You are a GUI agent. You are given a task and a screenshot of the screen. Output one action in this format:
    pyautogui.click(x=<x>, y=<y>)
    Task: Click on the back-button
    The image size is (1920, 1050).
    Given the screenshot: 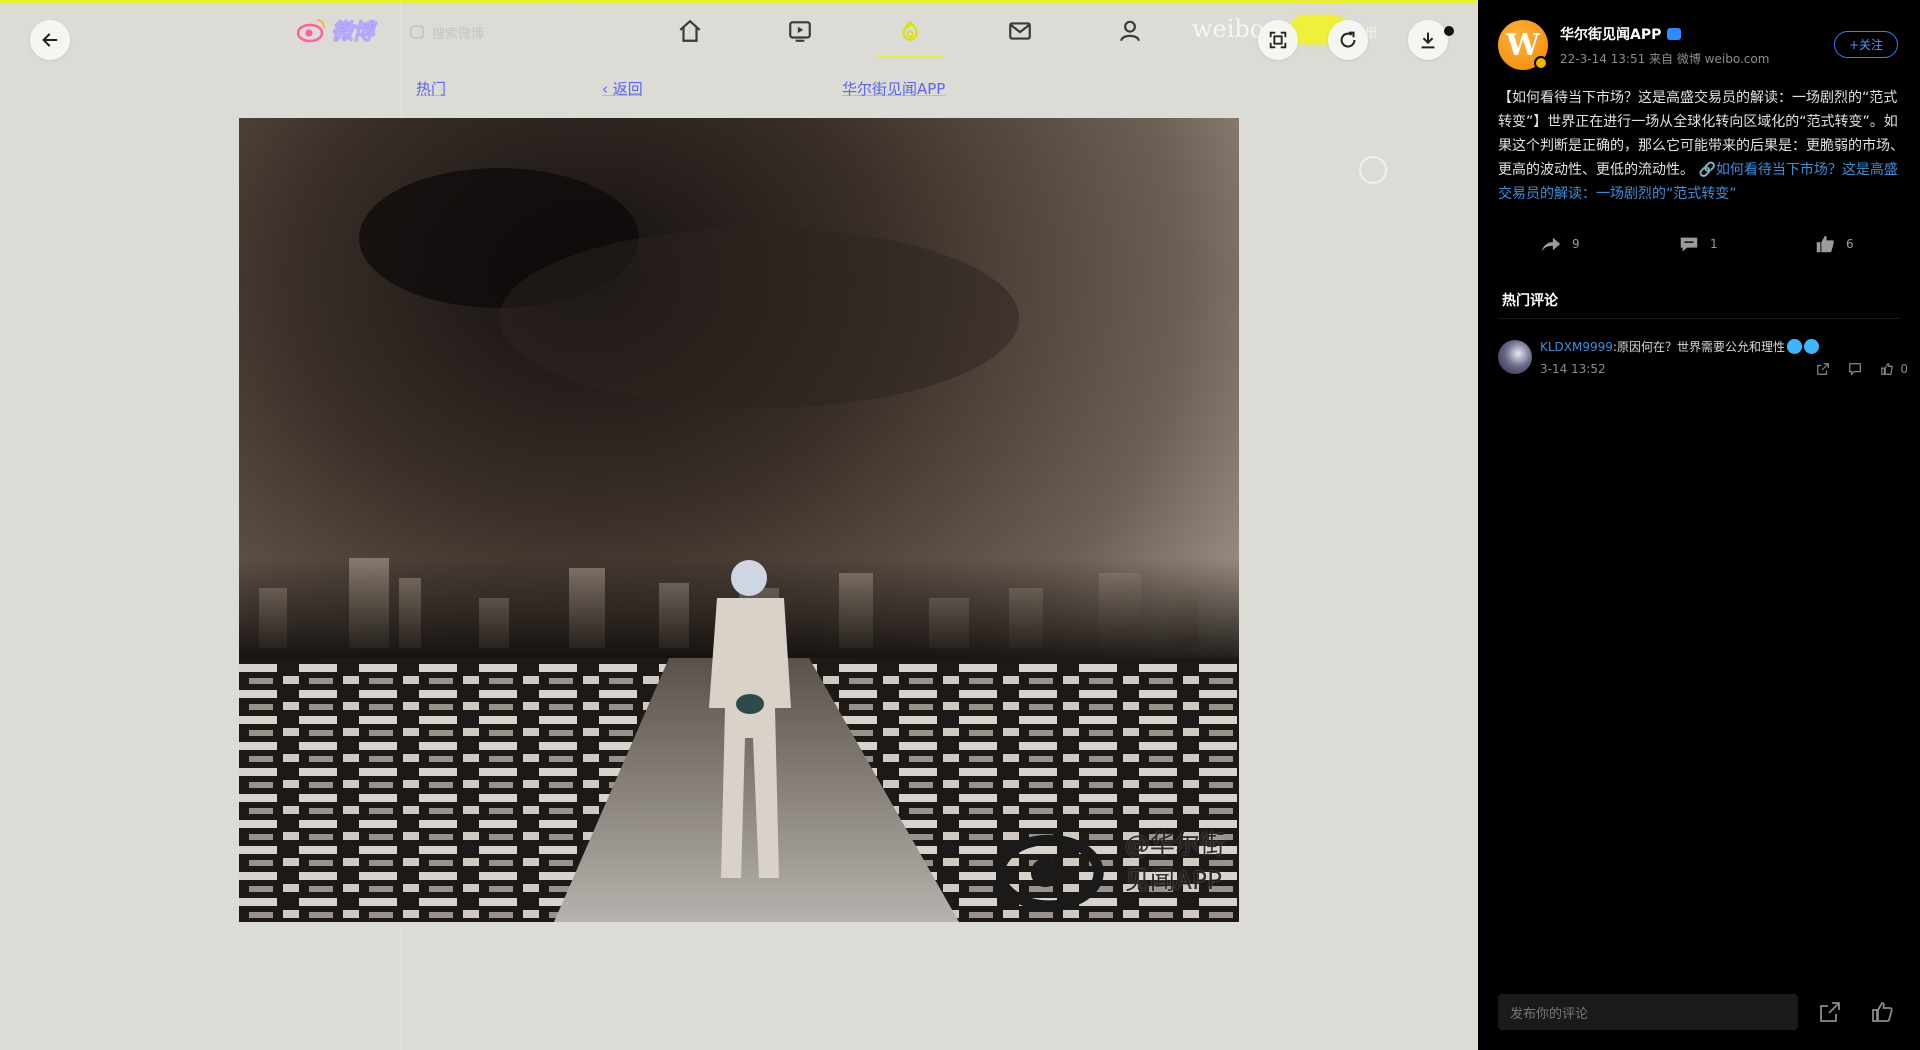 What is the action you would take?
    pyautogui.click(x=50, y=40)
    